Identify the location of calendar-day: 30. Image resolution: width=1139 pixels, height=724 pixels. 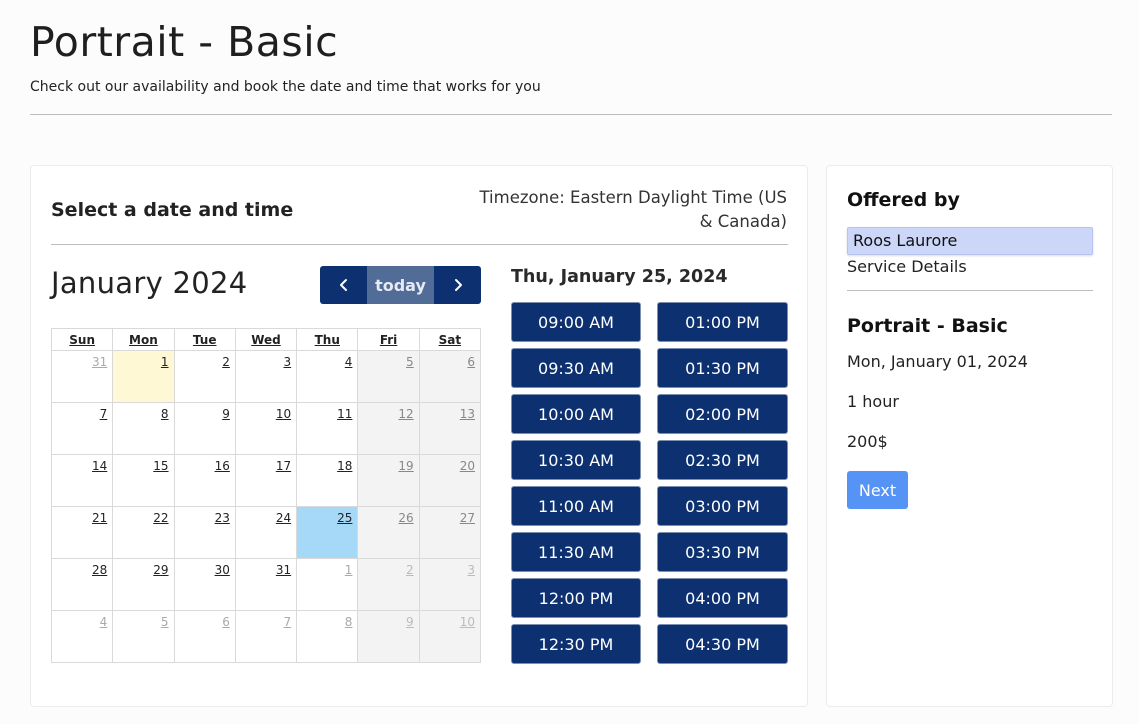
(204, 584).